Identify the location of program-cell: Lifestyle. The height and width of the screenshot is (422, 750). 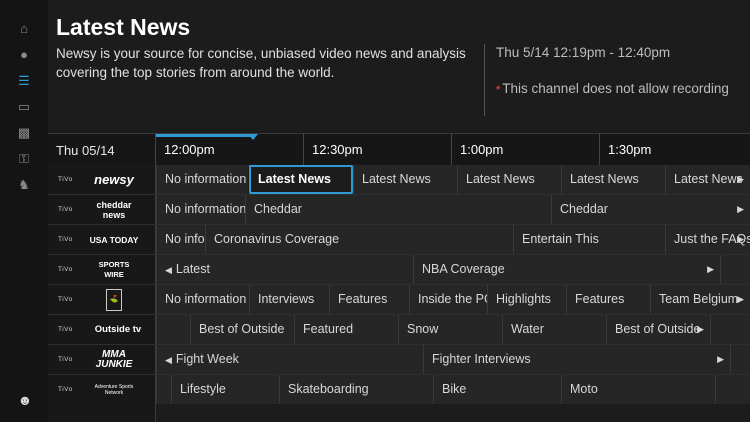
(225, 389).